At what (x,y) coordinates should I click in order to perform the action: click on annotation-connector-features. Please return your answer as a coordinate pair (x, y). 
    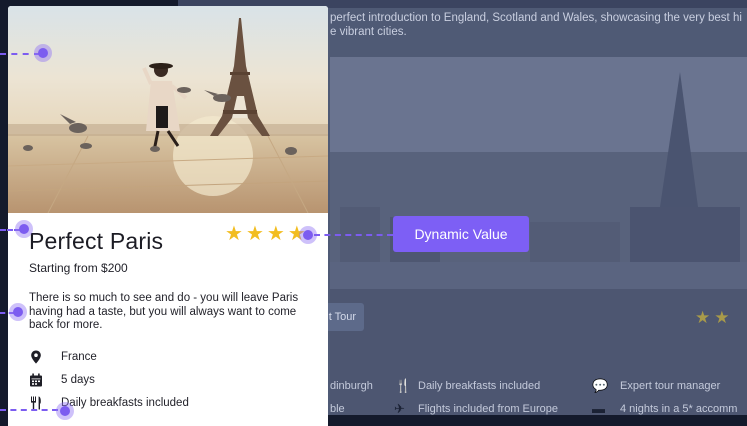
    Looking at the image, I should click on (29, 410).